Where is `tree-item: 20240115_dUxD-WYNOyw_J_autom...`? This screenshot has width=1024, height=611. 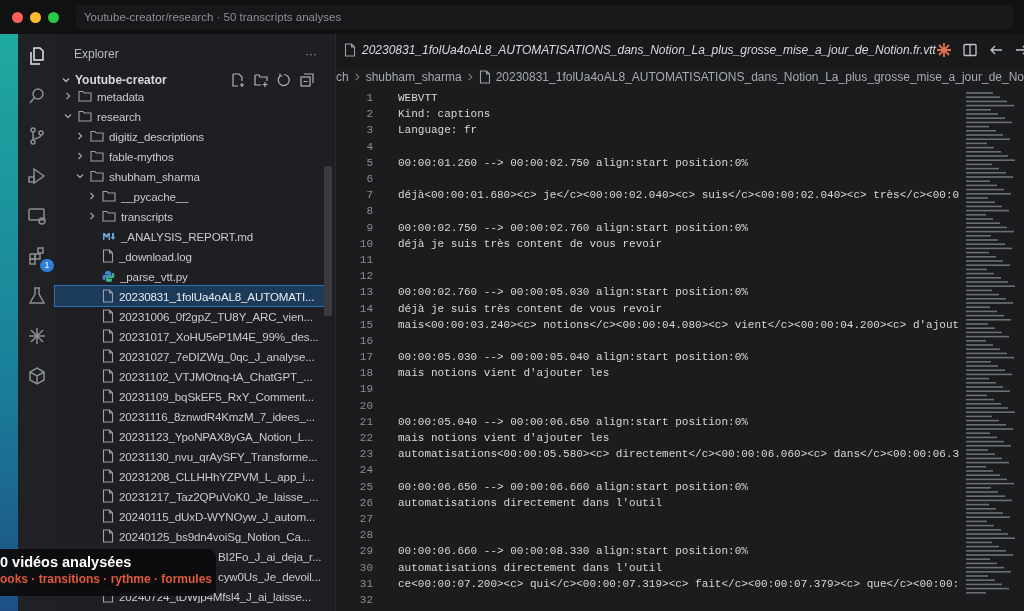
tree-item: 20240115_dUxD-WYNOyw_J_autom... is located at coordinates (191, 516).